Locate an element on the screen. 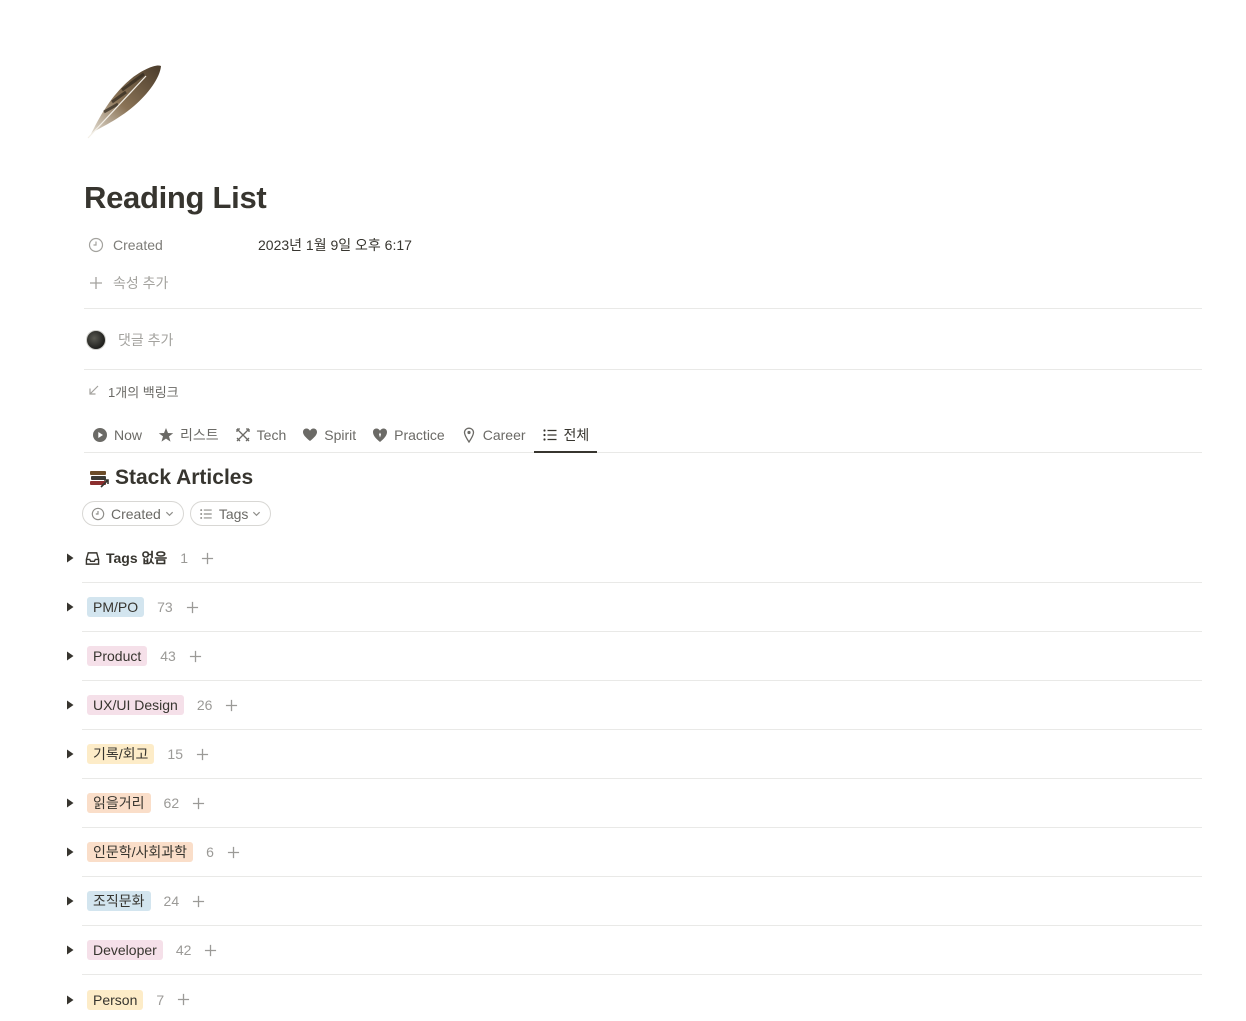  group-count: 24 is located at coordinates (171, 901).